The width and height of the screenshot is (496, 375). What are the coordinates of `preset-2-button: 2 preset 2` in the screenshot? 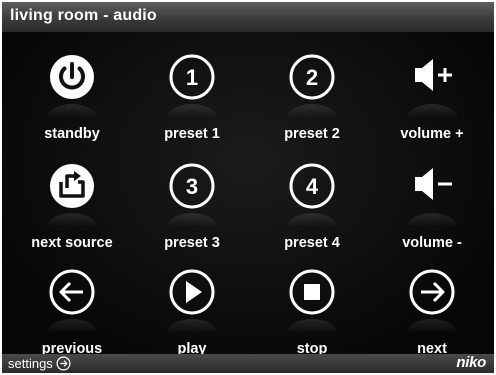 It's located at (312, 96).